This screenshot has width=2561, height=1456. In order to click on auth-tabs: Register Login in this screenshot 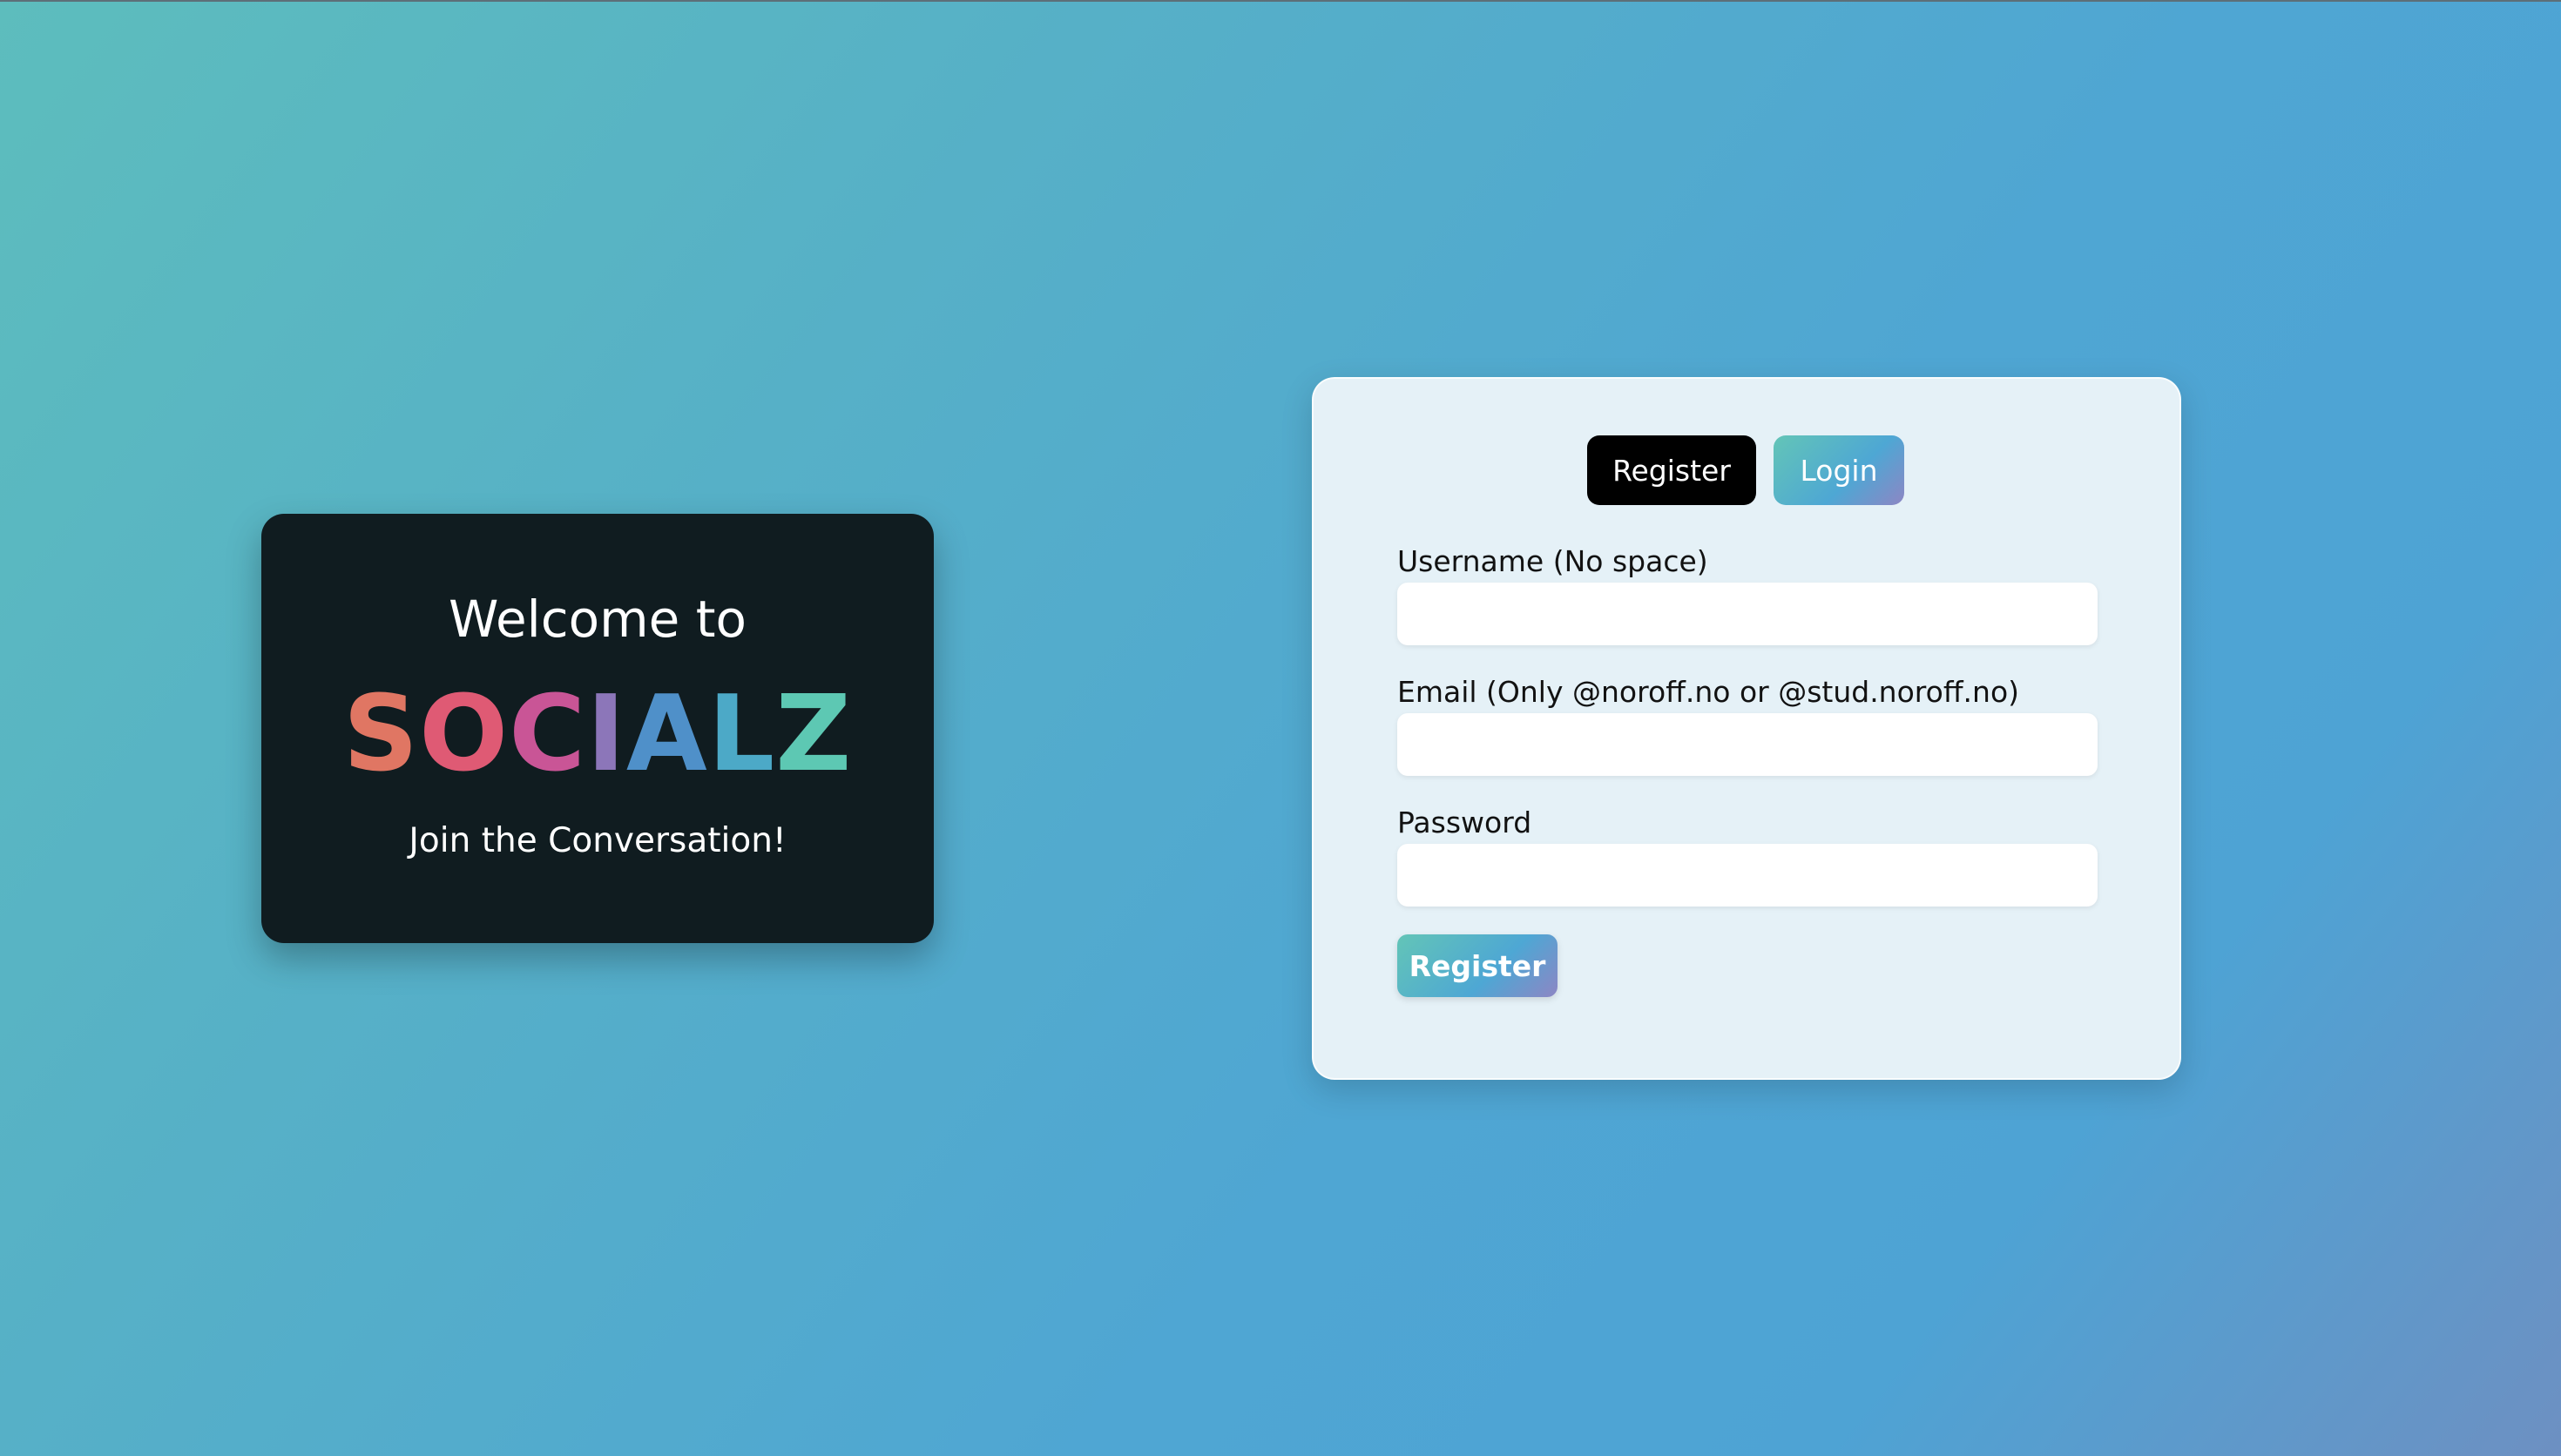, I will do `click(1746, 470)`.